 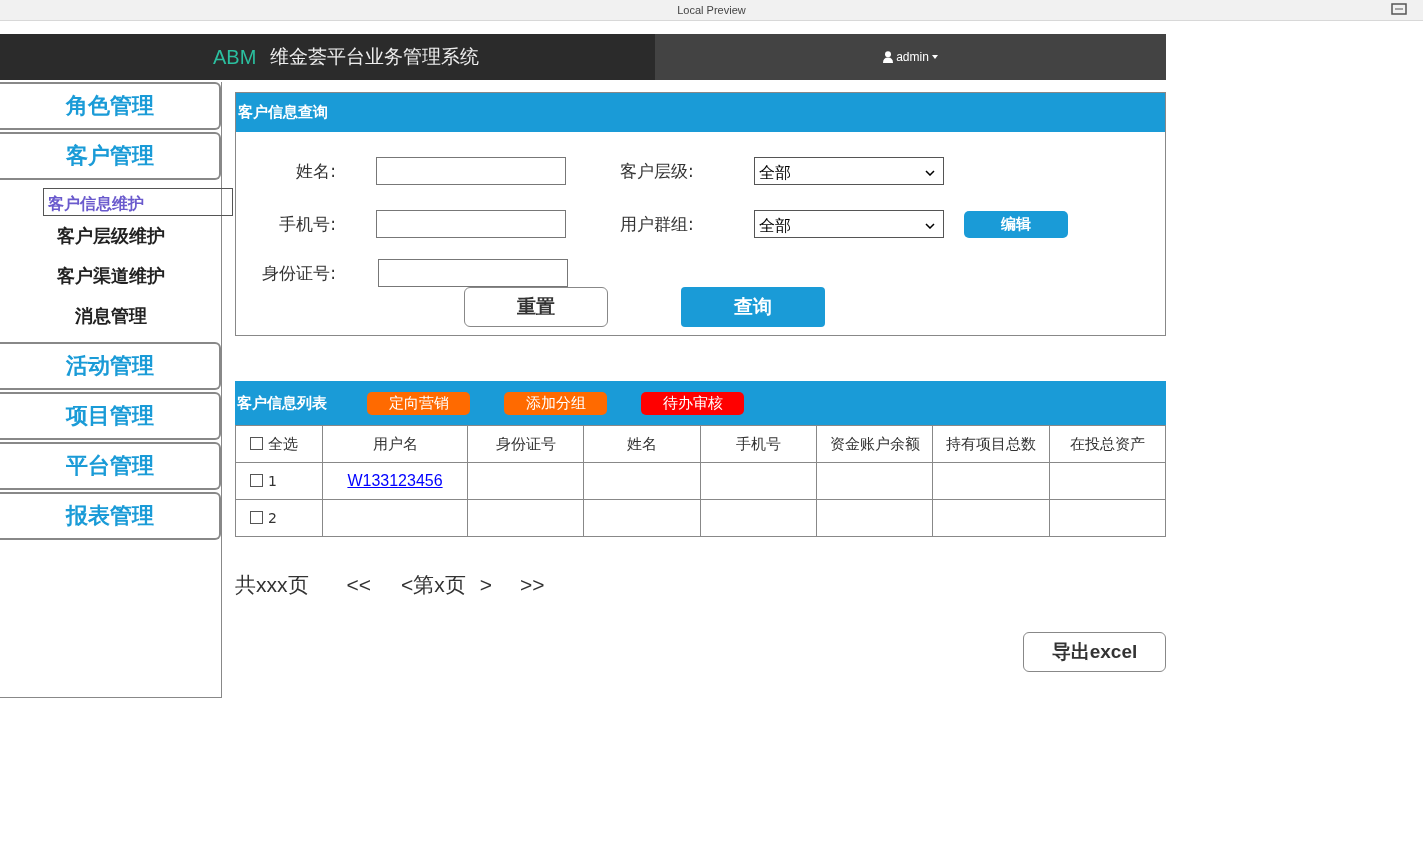 I want to click on action-button: 待办审核, so click(x=692, y=403).